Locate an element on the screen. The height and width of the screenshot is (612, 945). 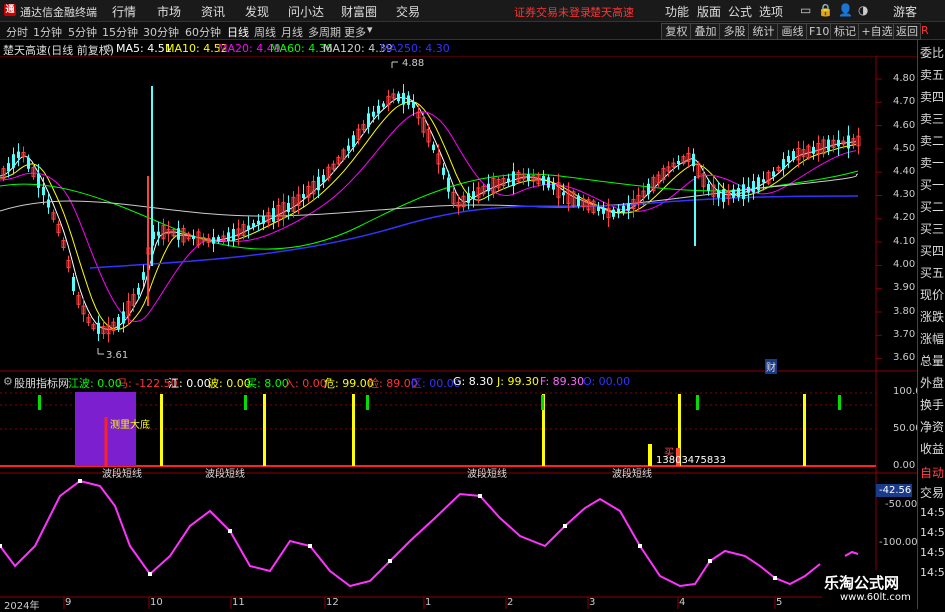
tab-more: 更多 is located at coordinates (355, 32).